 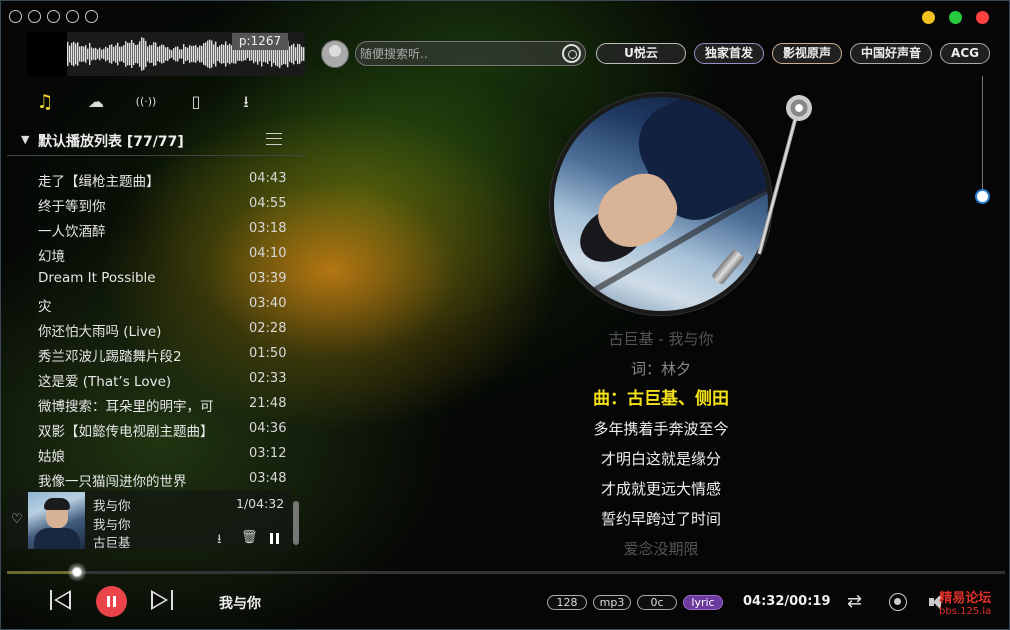 I want to click on vertical-slider-handle, so click(x=982, y=196).